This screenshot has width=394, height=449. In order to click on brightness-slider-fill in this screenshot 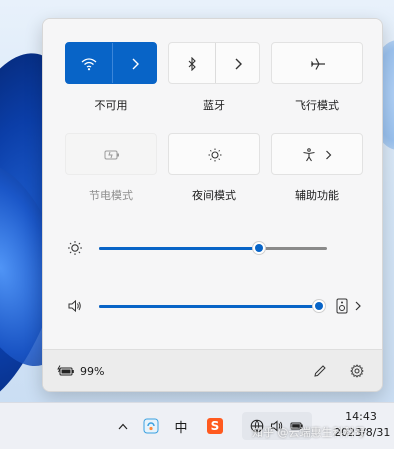, I will do `click(179, 248)`.